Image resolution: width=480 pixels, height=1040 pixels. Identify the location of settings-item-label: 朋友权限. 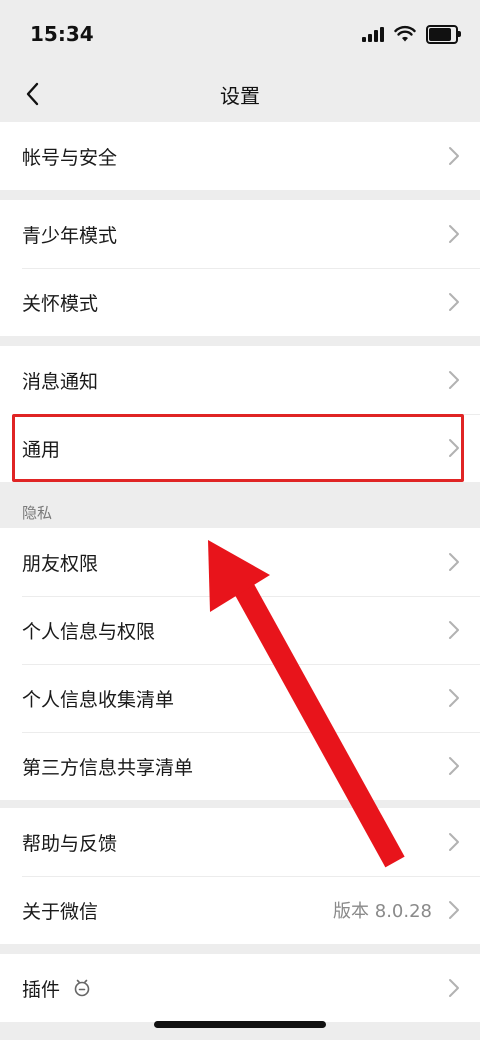
(60, 563).